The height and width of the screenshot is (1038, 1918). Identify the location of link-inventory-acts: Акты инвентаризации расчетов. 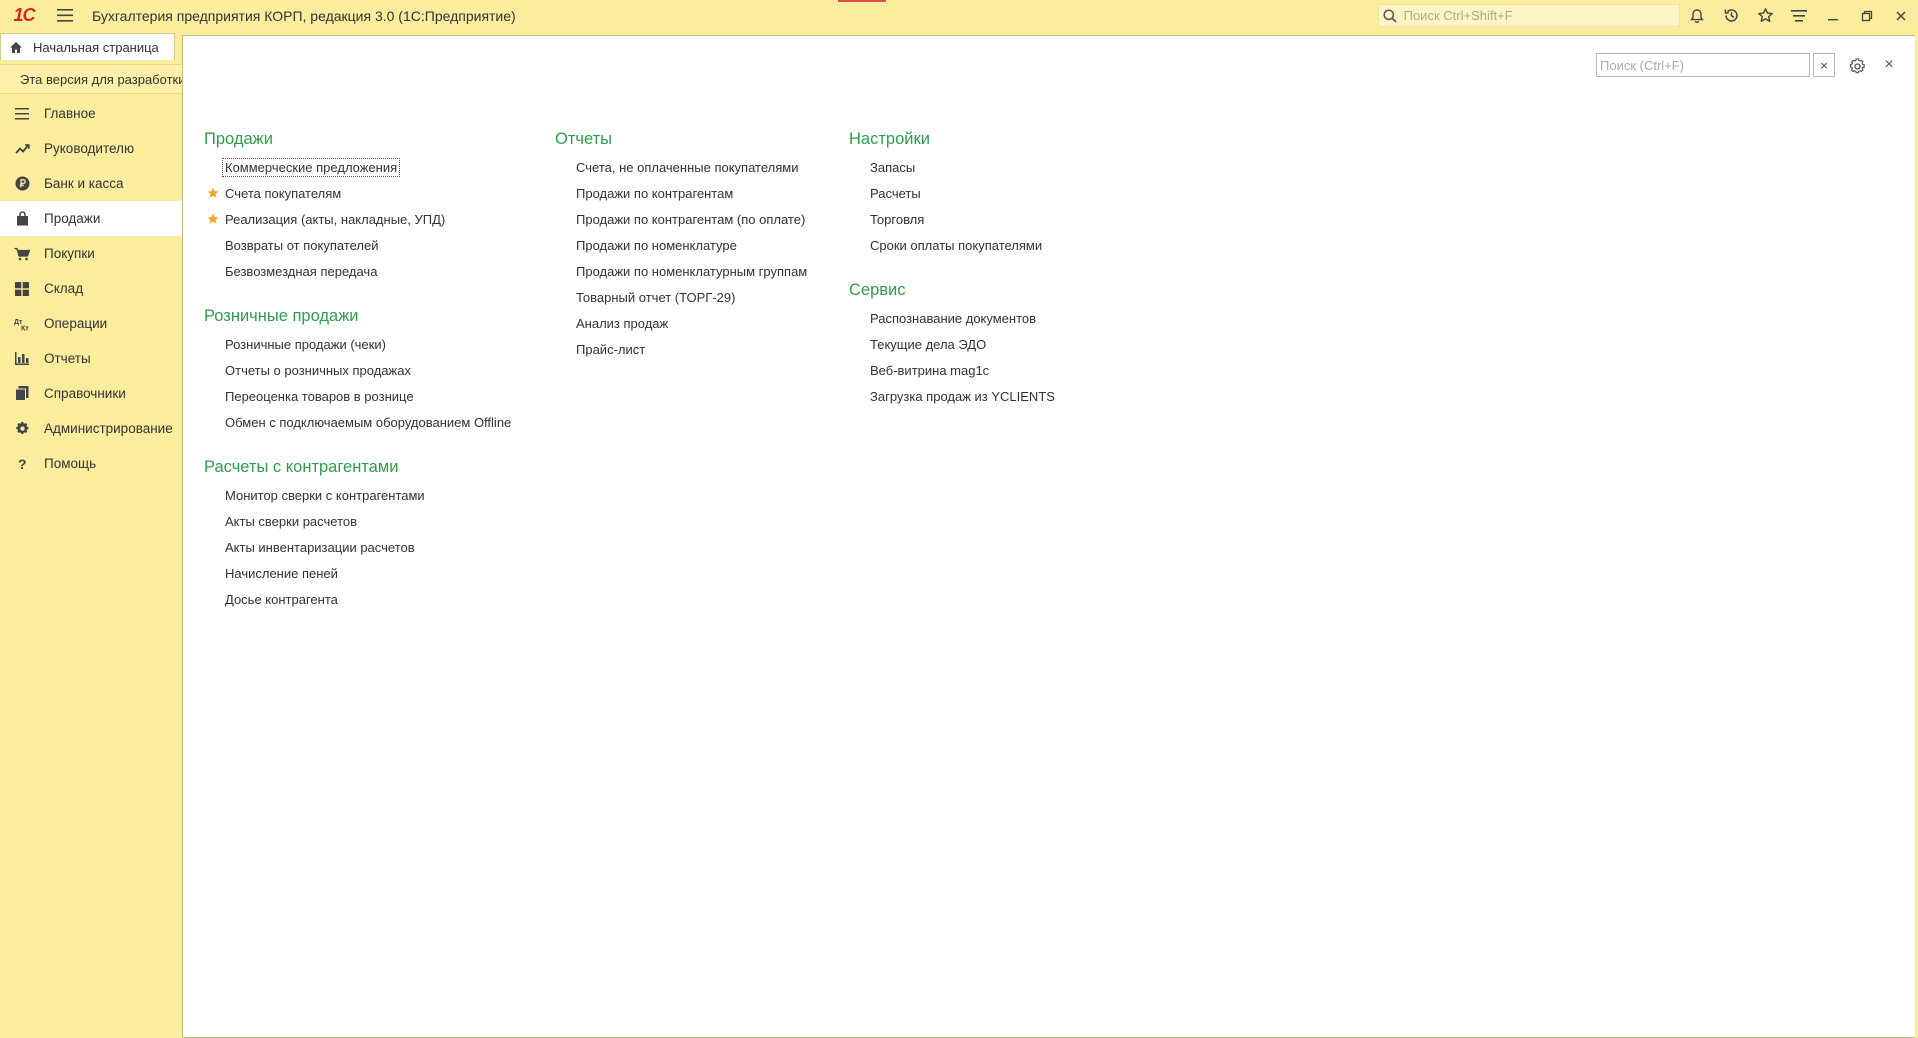
(357, 547).